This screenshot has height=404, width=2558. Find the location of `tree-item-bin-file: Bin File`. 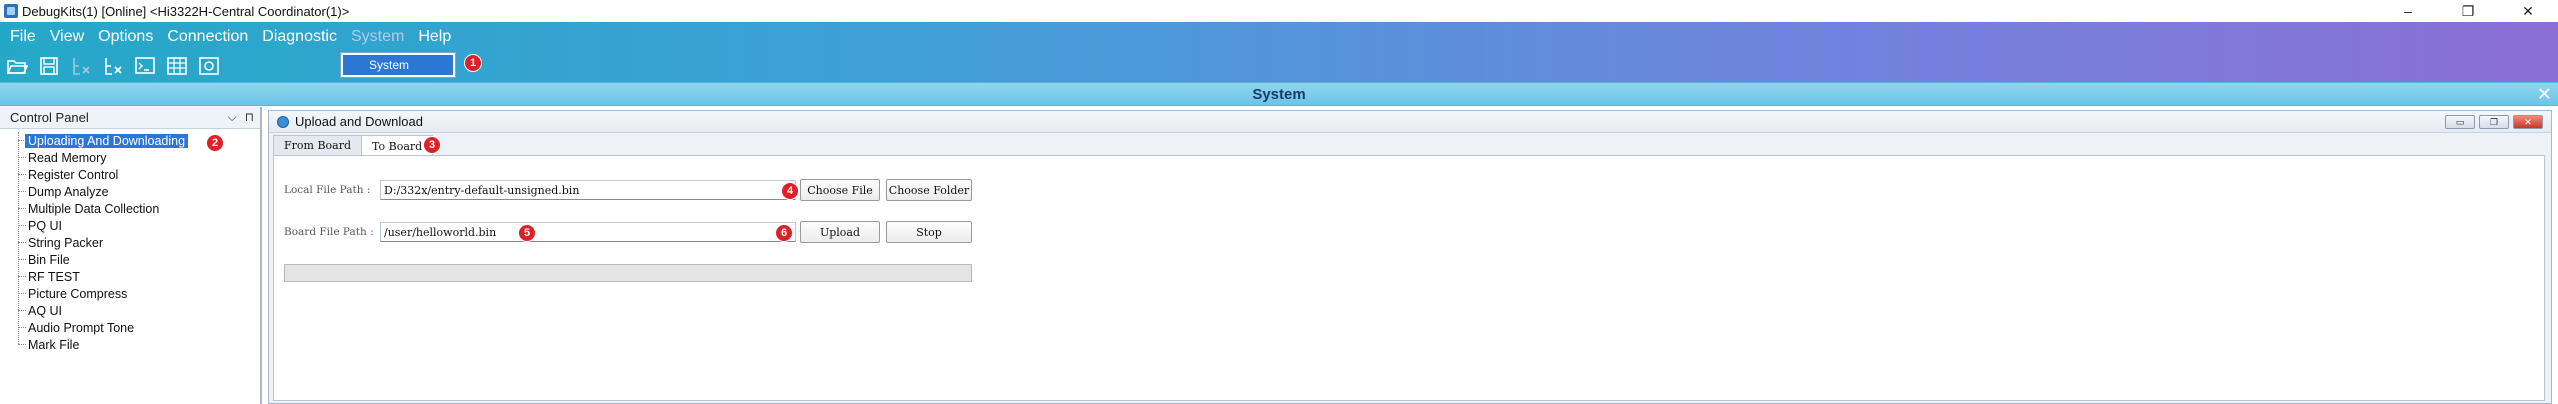

tree-item-bin-file: Bin File is located at coordinates (130, 259).